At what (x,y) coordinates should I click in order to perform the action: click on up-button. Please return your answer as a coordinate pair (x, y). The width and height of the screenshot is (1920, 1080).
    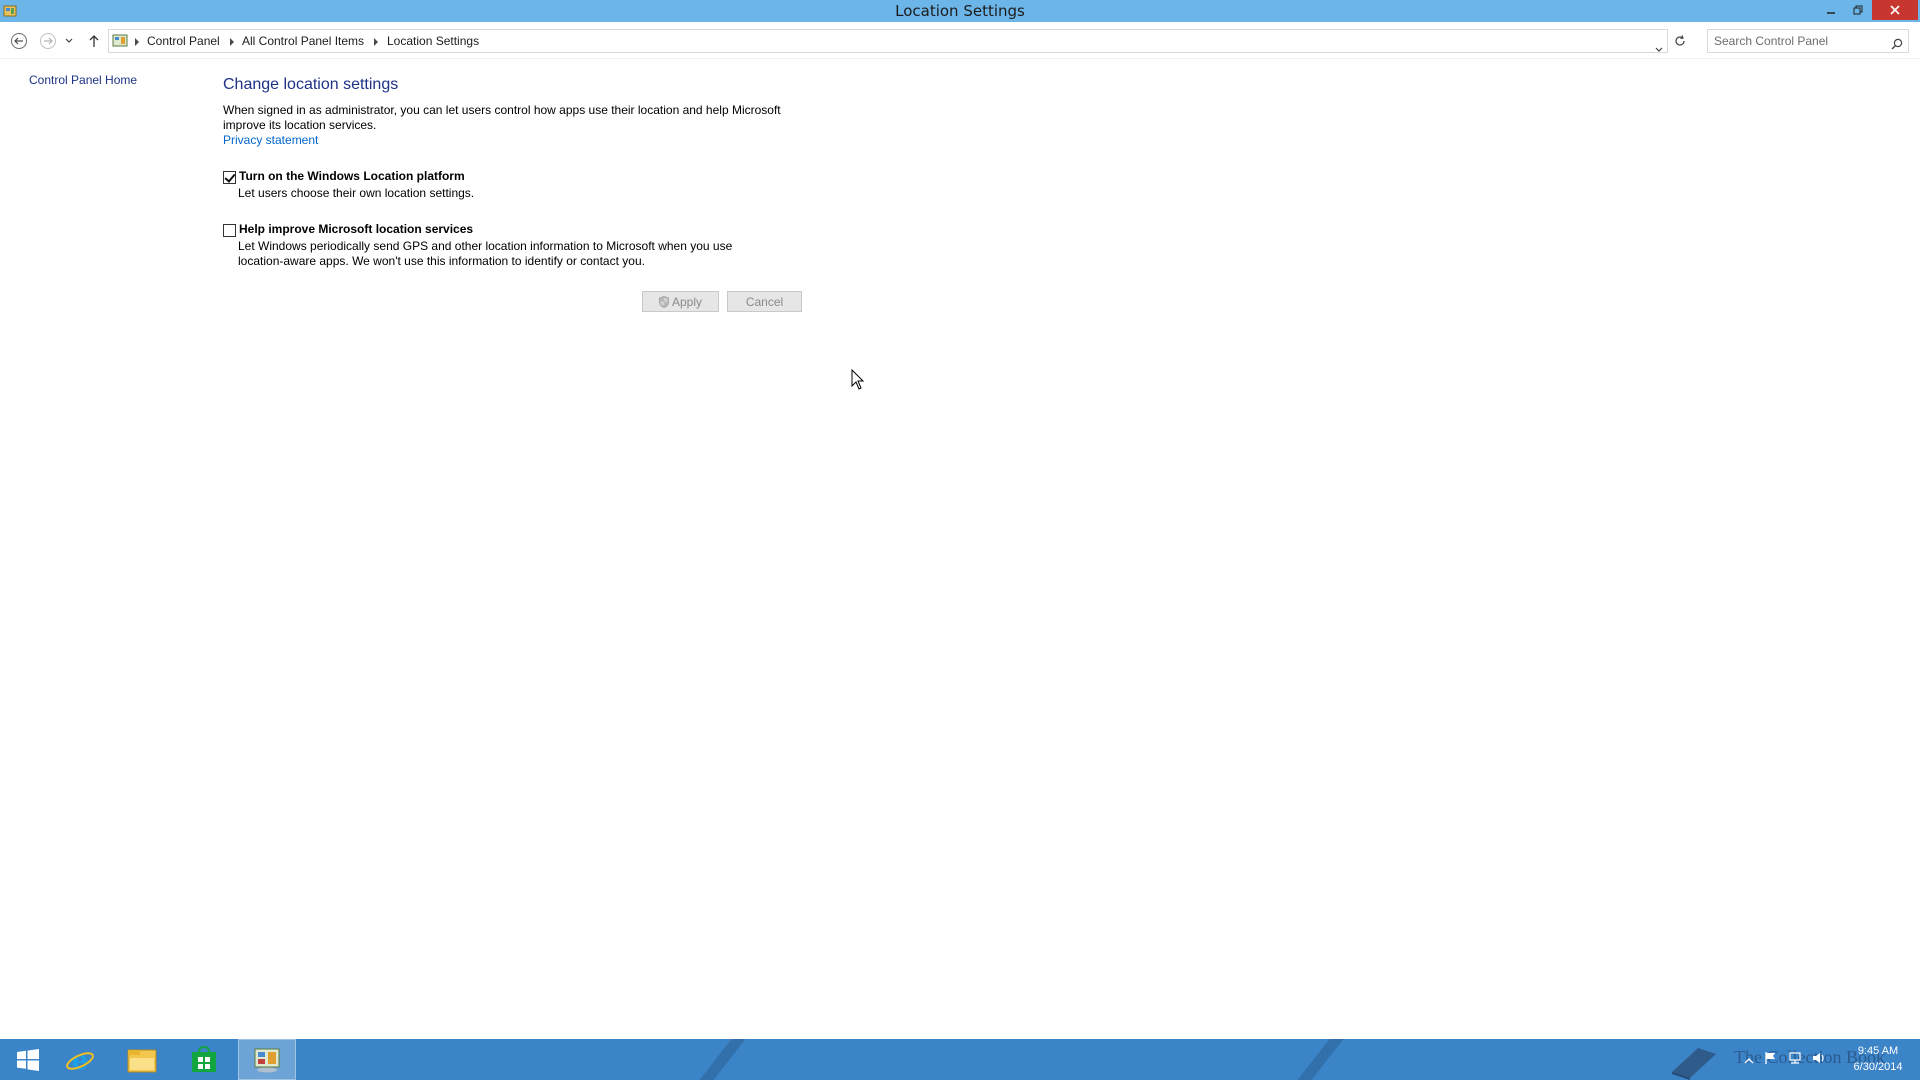
    Looking at the image, I should click on (94, 41).